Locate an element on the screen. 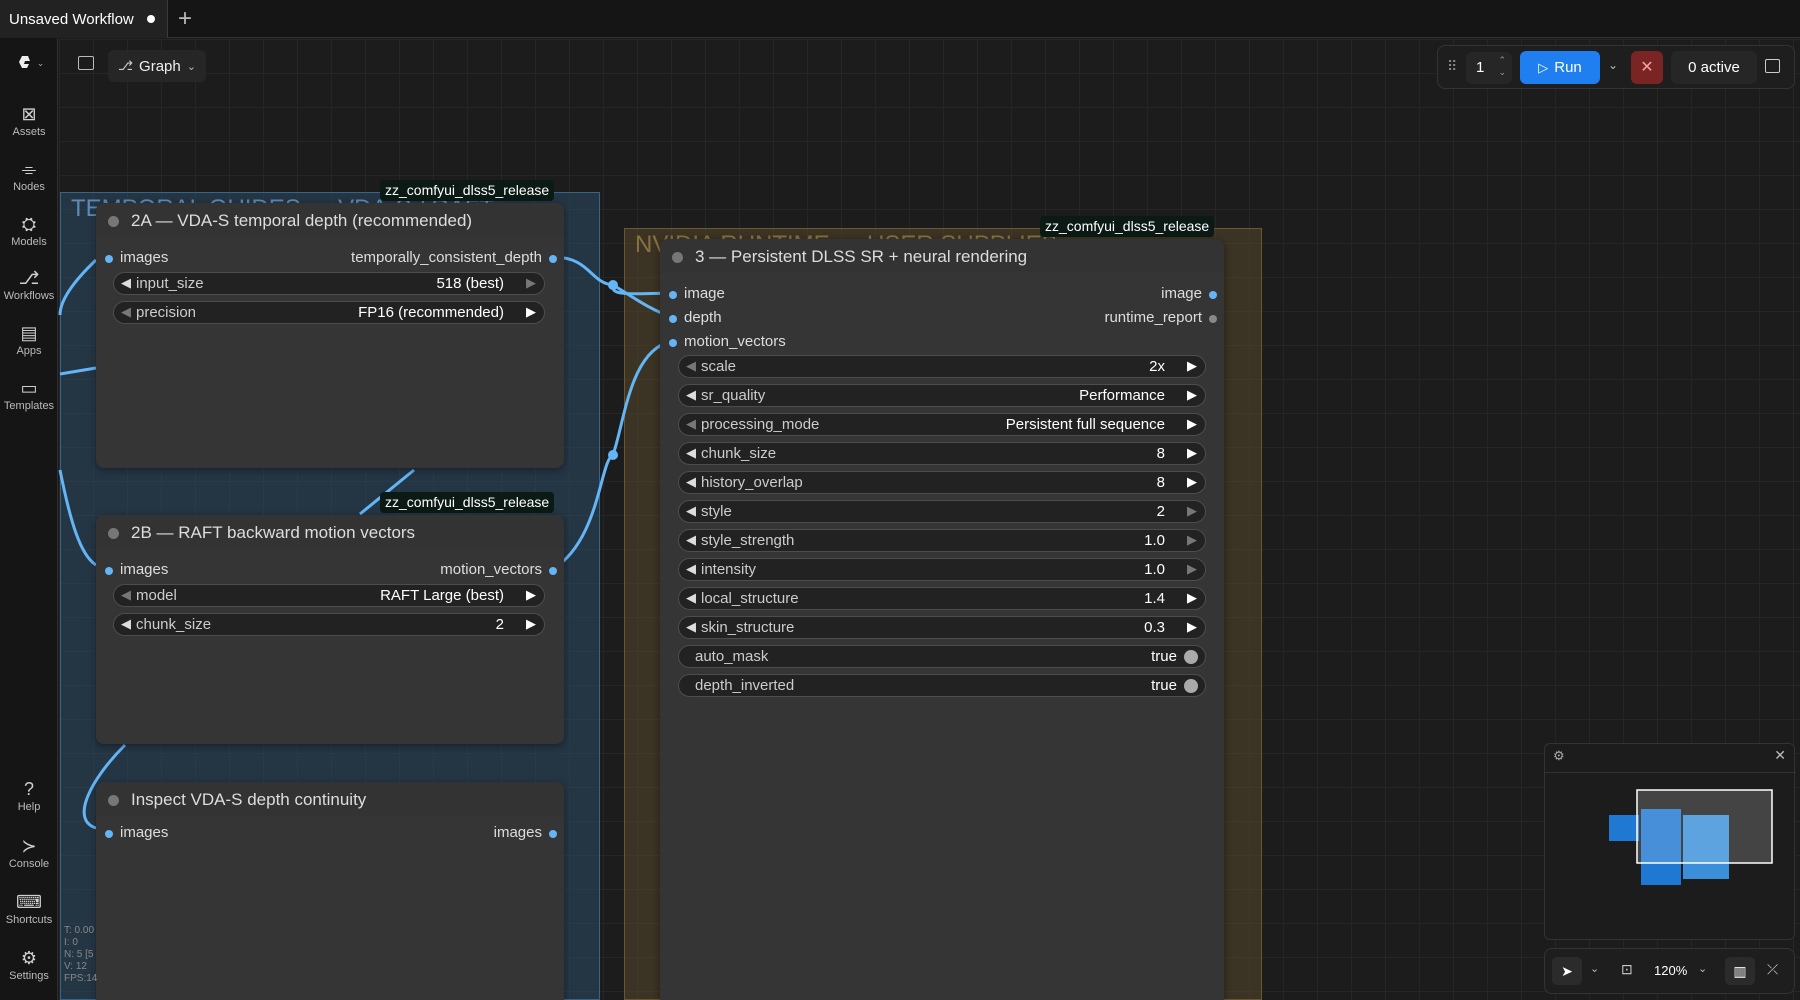  widget-style-strength: ◀ style_strength 1.0 ▶ is located at coordinates (942, 540).